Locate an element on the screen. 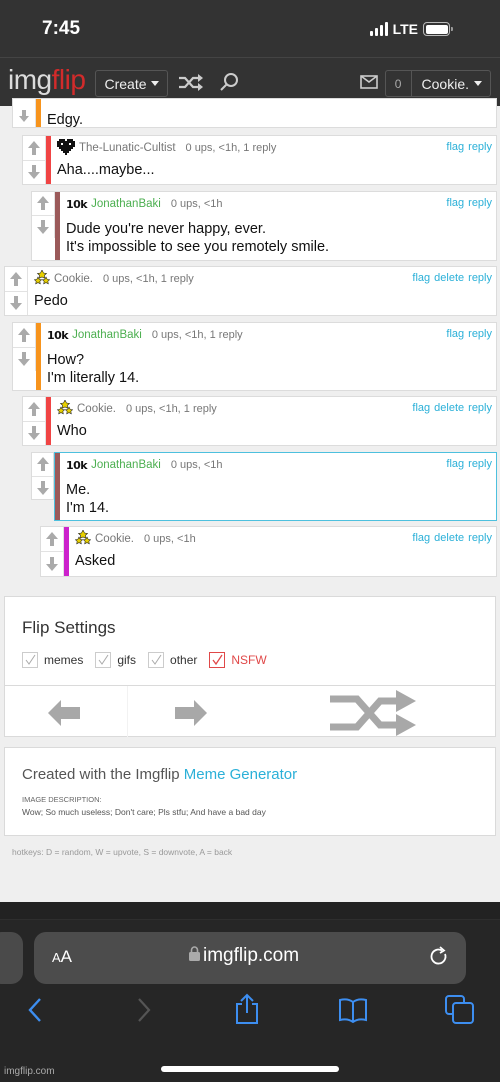  other-label: other is located at coordinates (183, 660).